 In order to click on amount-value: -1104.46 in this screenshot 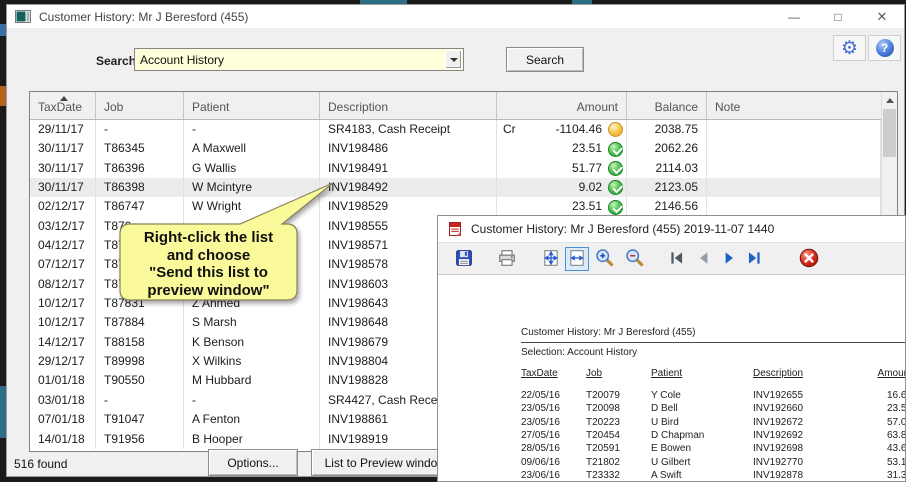, I will do `click(578, 129)`.